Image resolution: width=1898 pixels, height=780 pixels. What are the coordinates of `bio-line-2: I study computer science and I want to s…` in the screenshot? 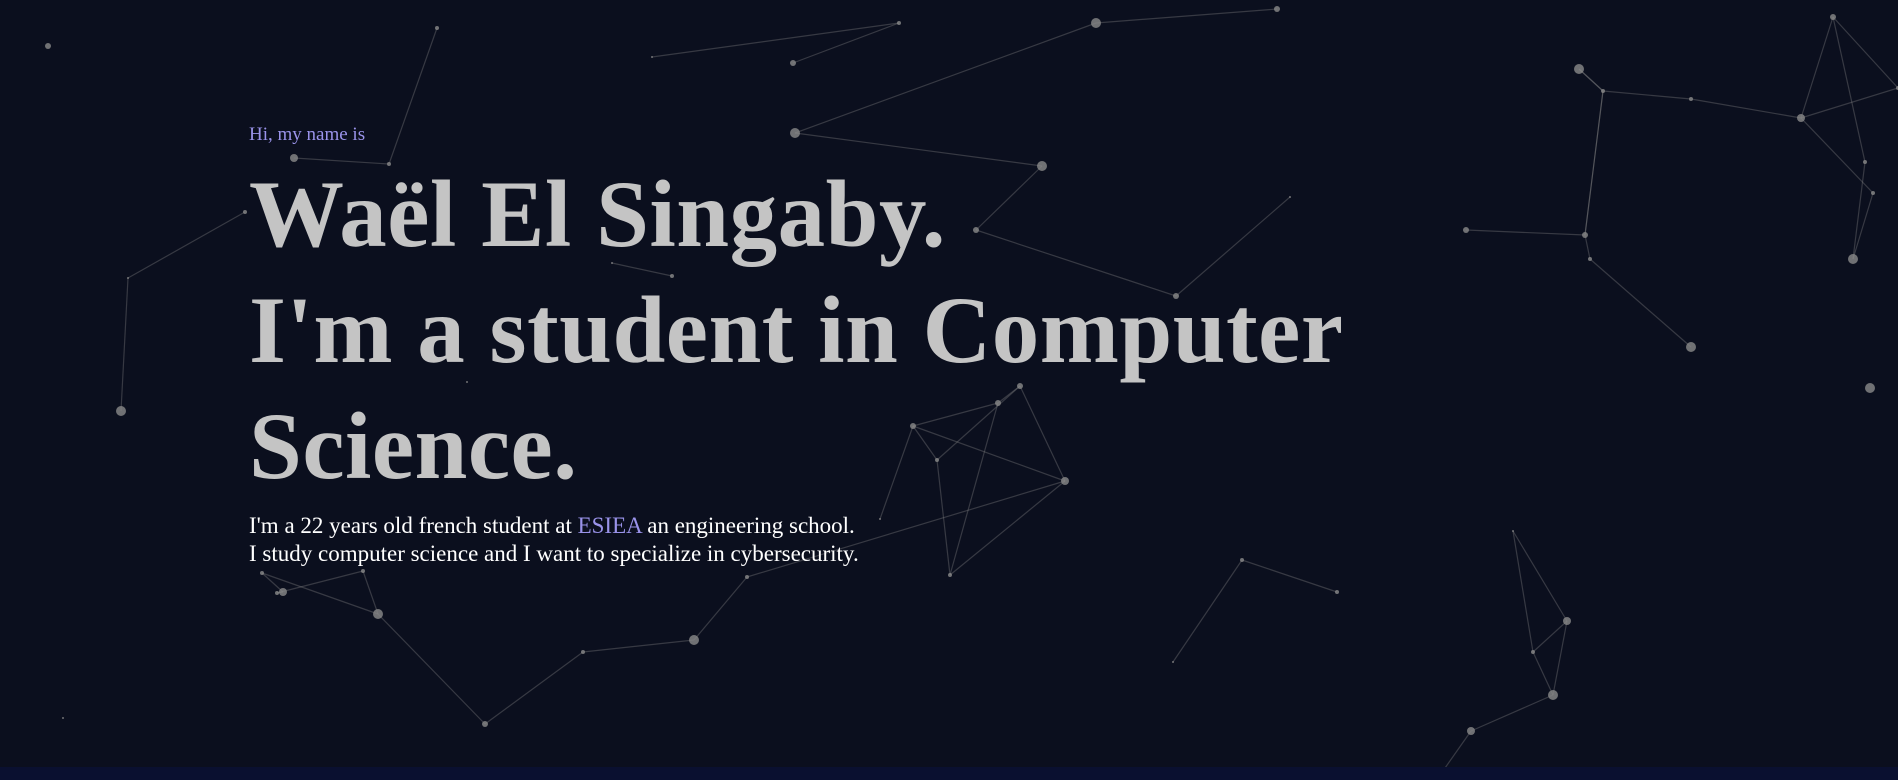 It's located at (554, 553).